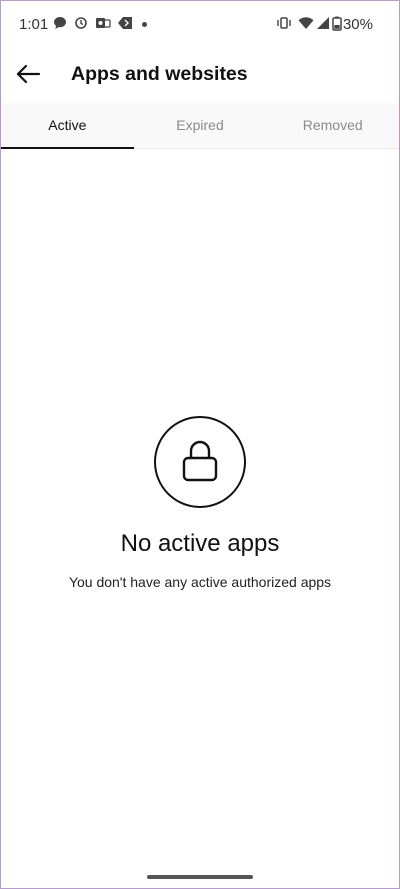 Image resolution: width=400 pixels, height=889 pixels. I want to click on back-button, so click(28, 76).